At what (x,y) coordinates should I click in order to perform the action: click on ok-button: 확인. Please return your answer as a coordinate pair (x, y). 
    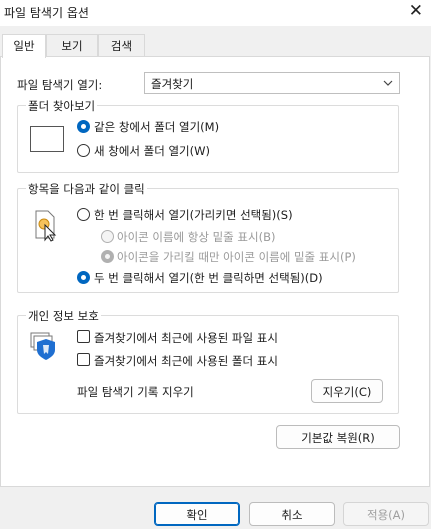
    Looking at the image, I should click on (197, 514).